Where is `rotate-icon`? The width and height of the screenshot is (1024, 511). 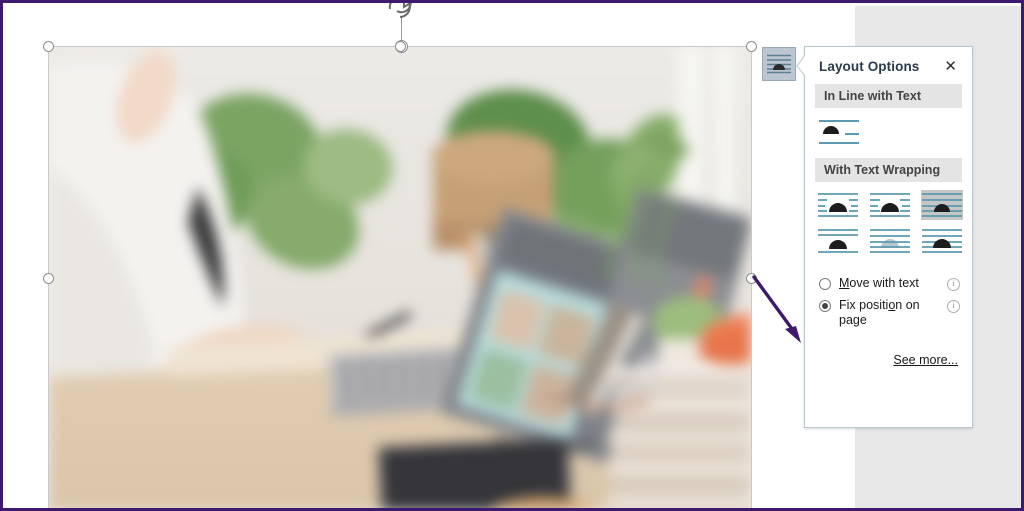 rotate-icon is located at coordinates (400, 10).